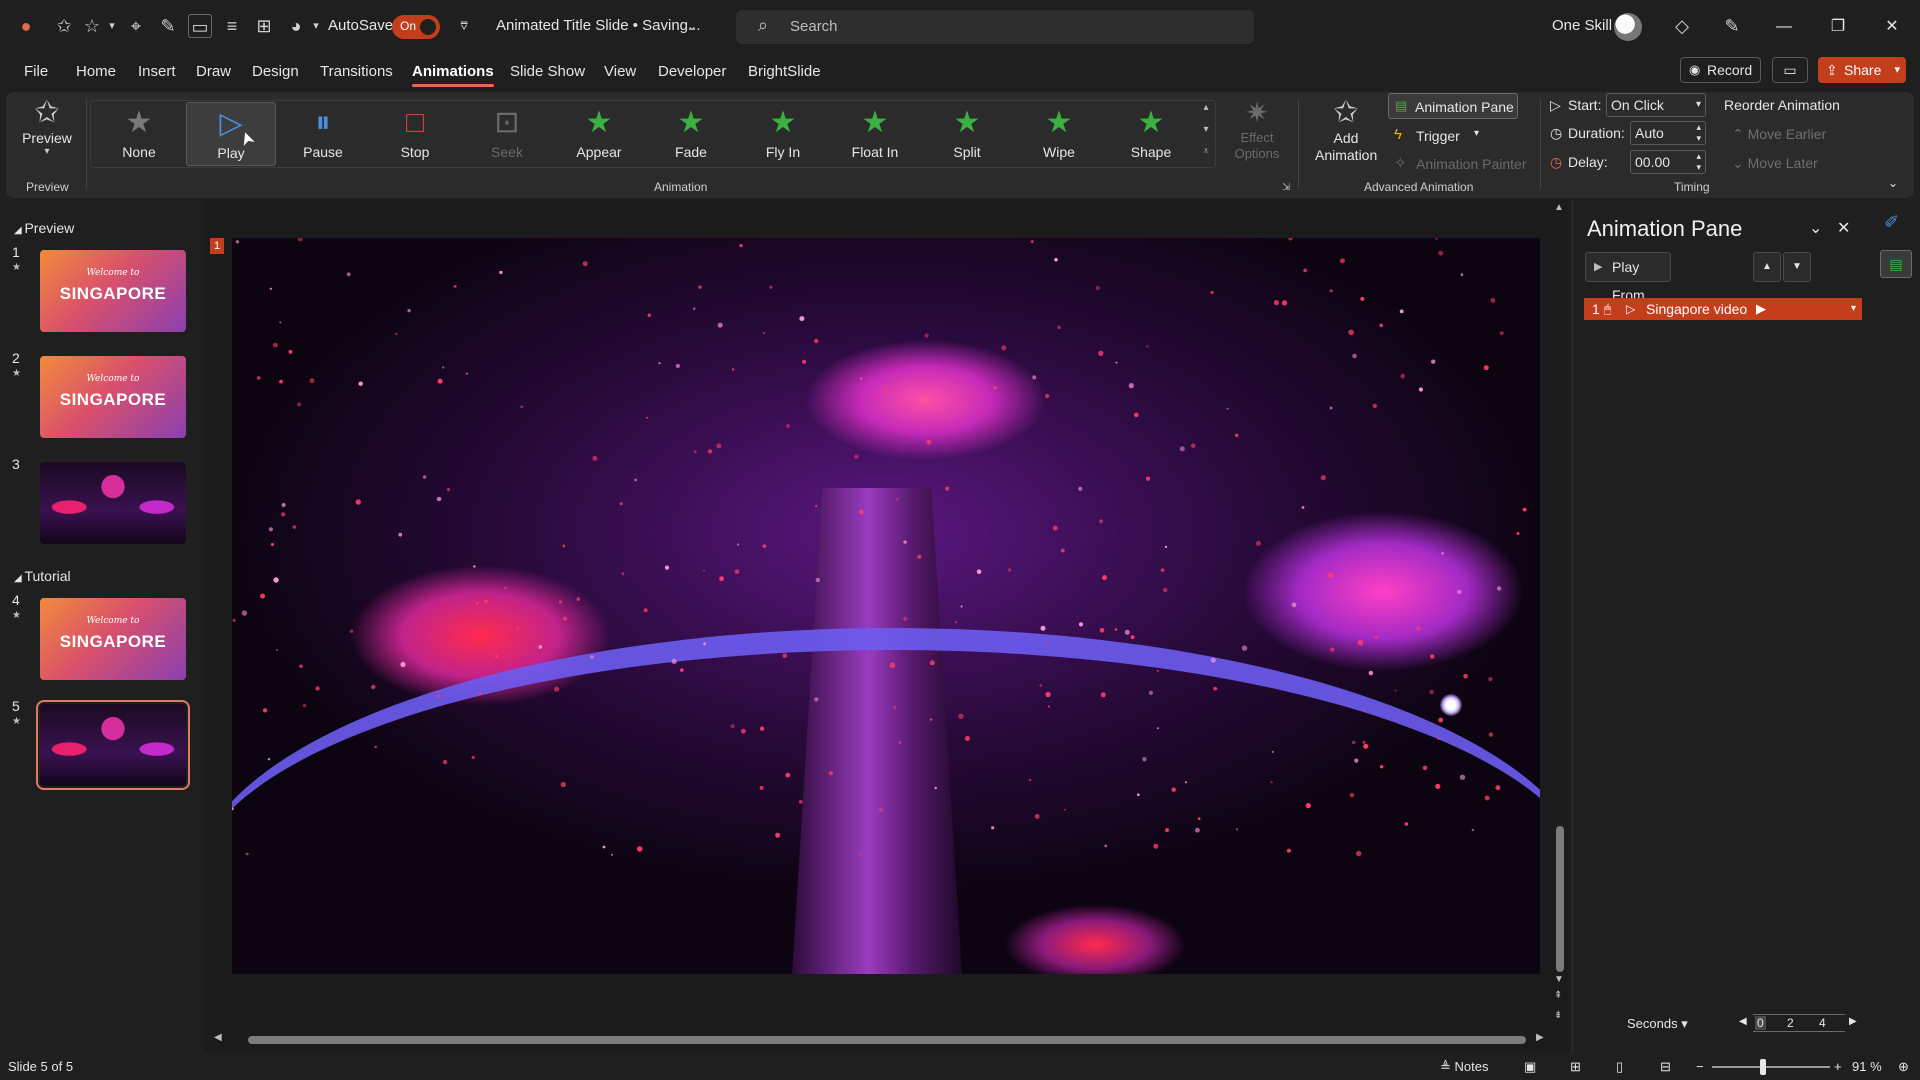 The height and width of the screenshot is (1080, 1920). I want to click on distribute-icon: ≡, so click(232, 26).